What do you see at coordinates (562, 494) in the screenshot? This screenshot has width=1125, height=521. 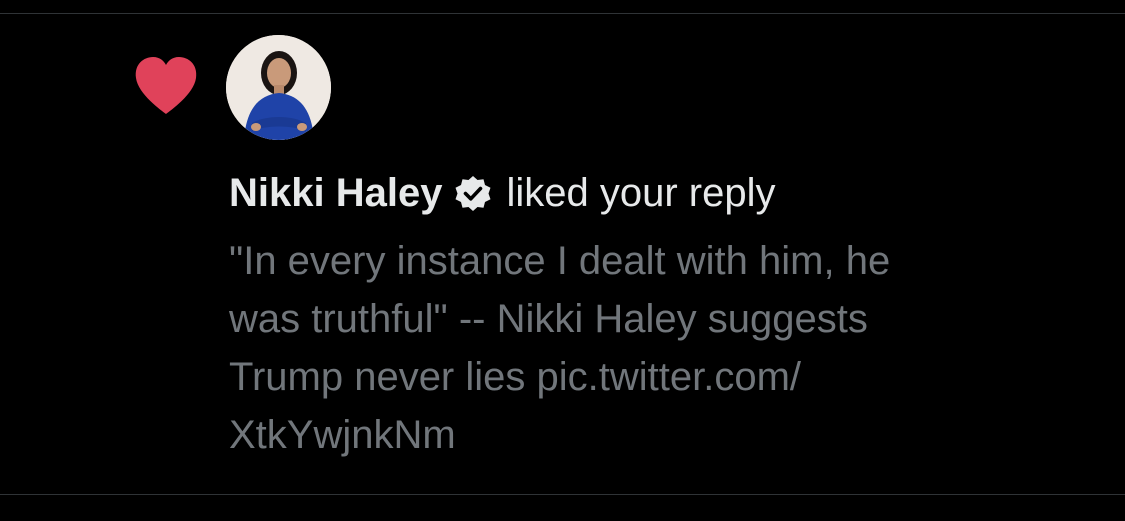 I see `bottom-divider` at bounding box center [562, 494].